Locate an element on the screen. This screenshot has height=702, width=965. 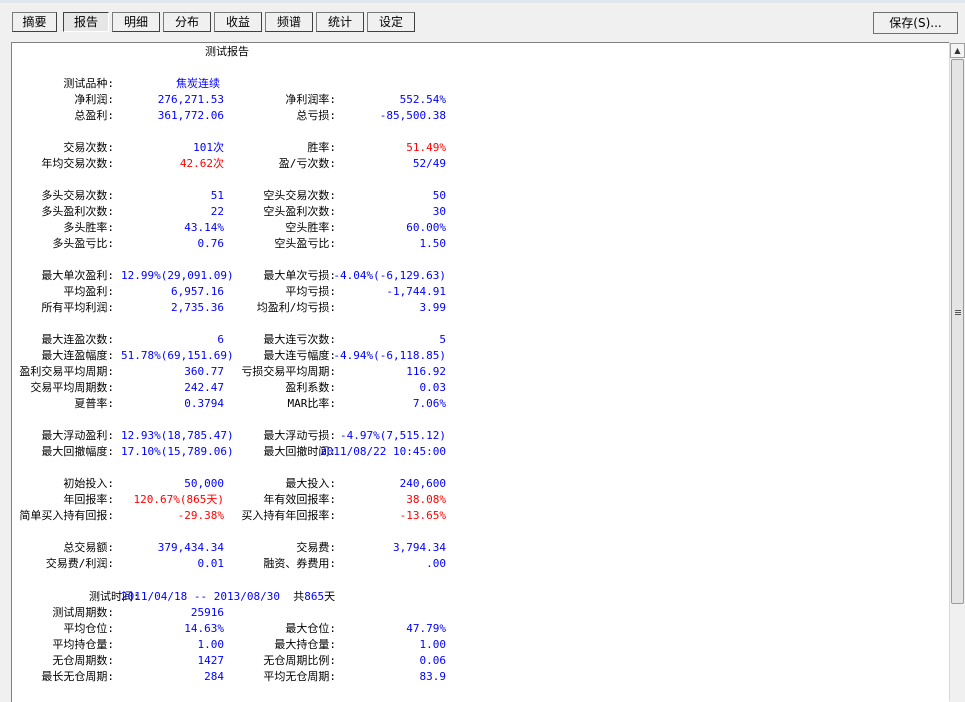
stat-label-left: 最大浮动盈利: is located at coordinates (77, 435).